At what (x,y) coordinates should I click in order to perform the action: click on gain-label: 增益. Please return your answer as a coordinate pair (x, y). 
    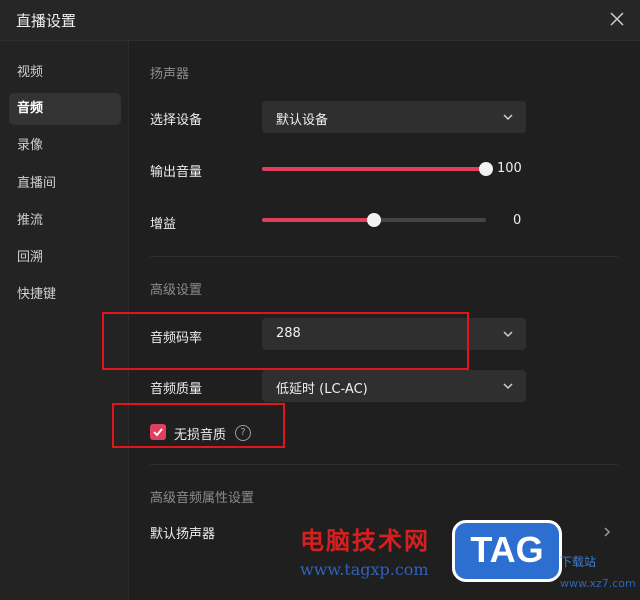
    Looking at the image, I should click on (163, 224).